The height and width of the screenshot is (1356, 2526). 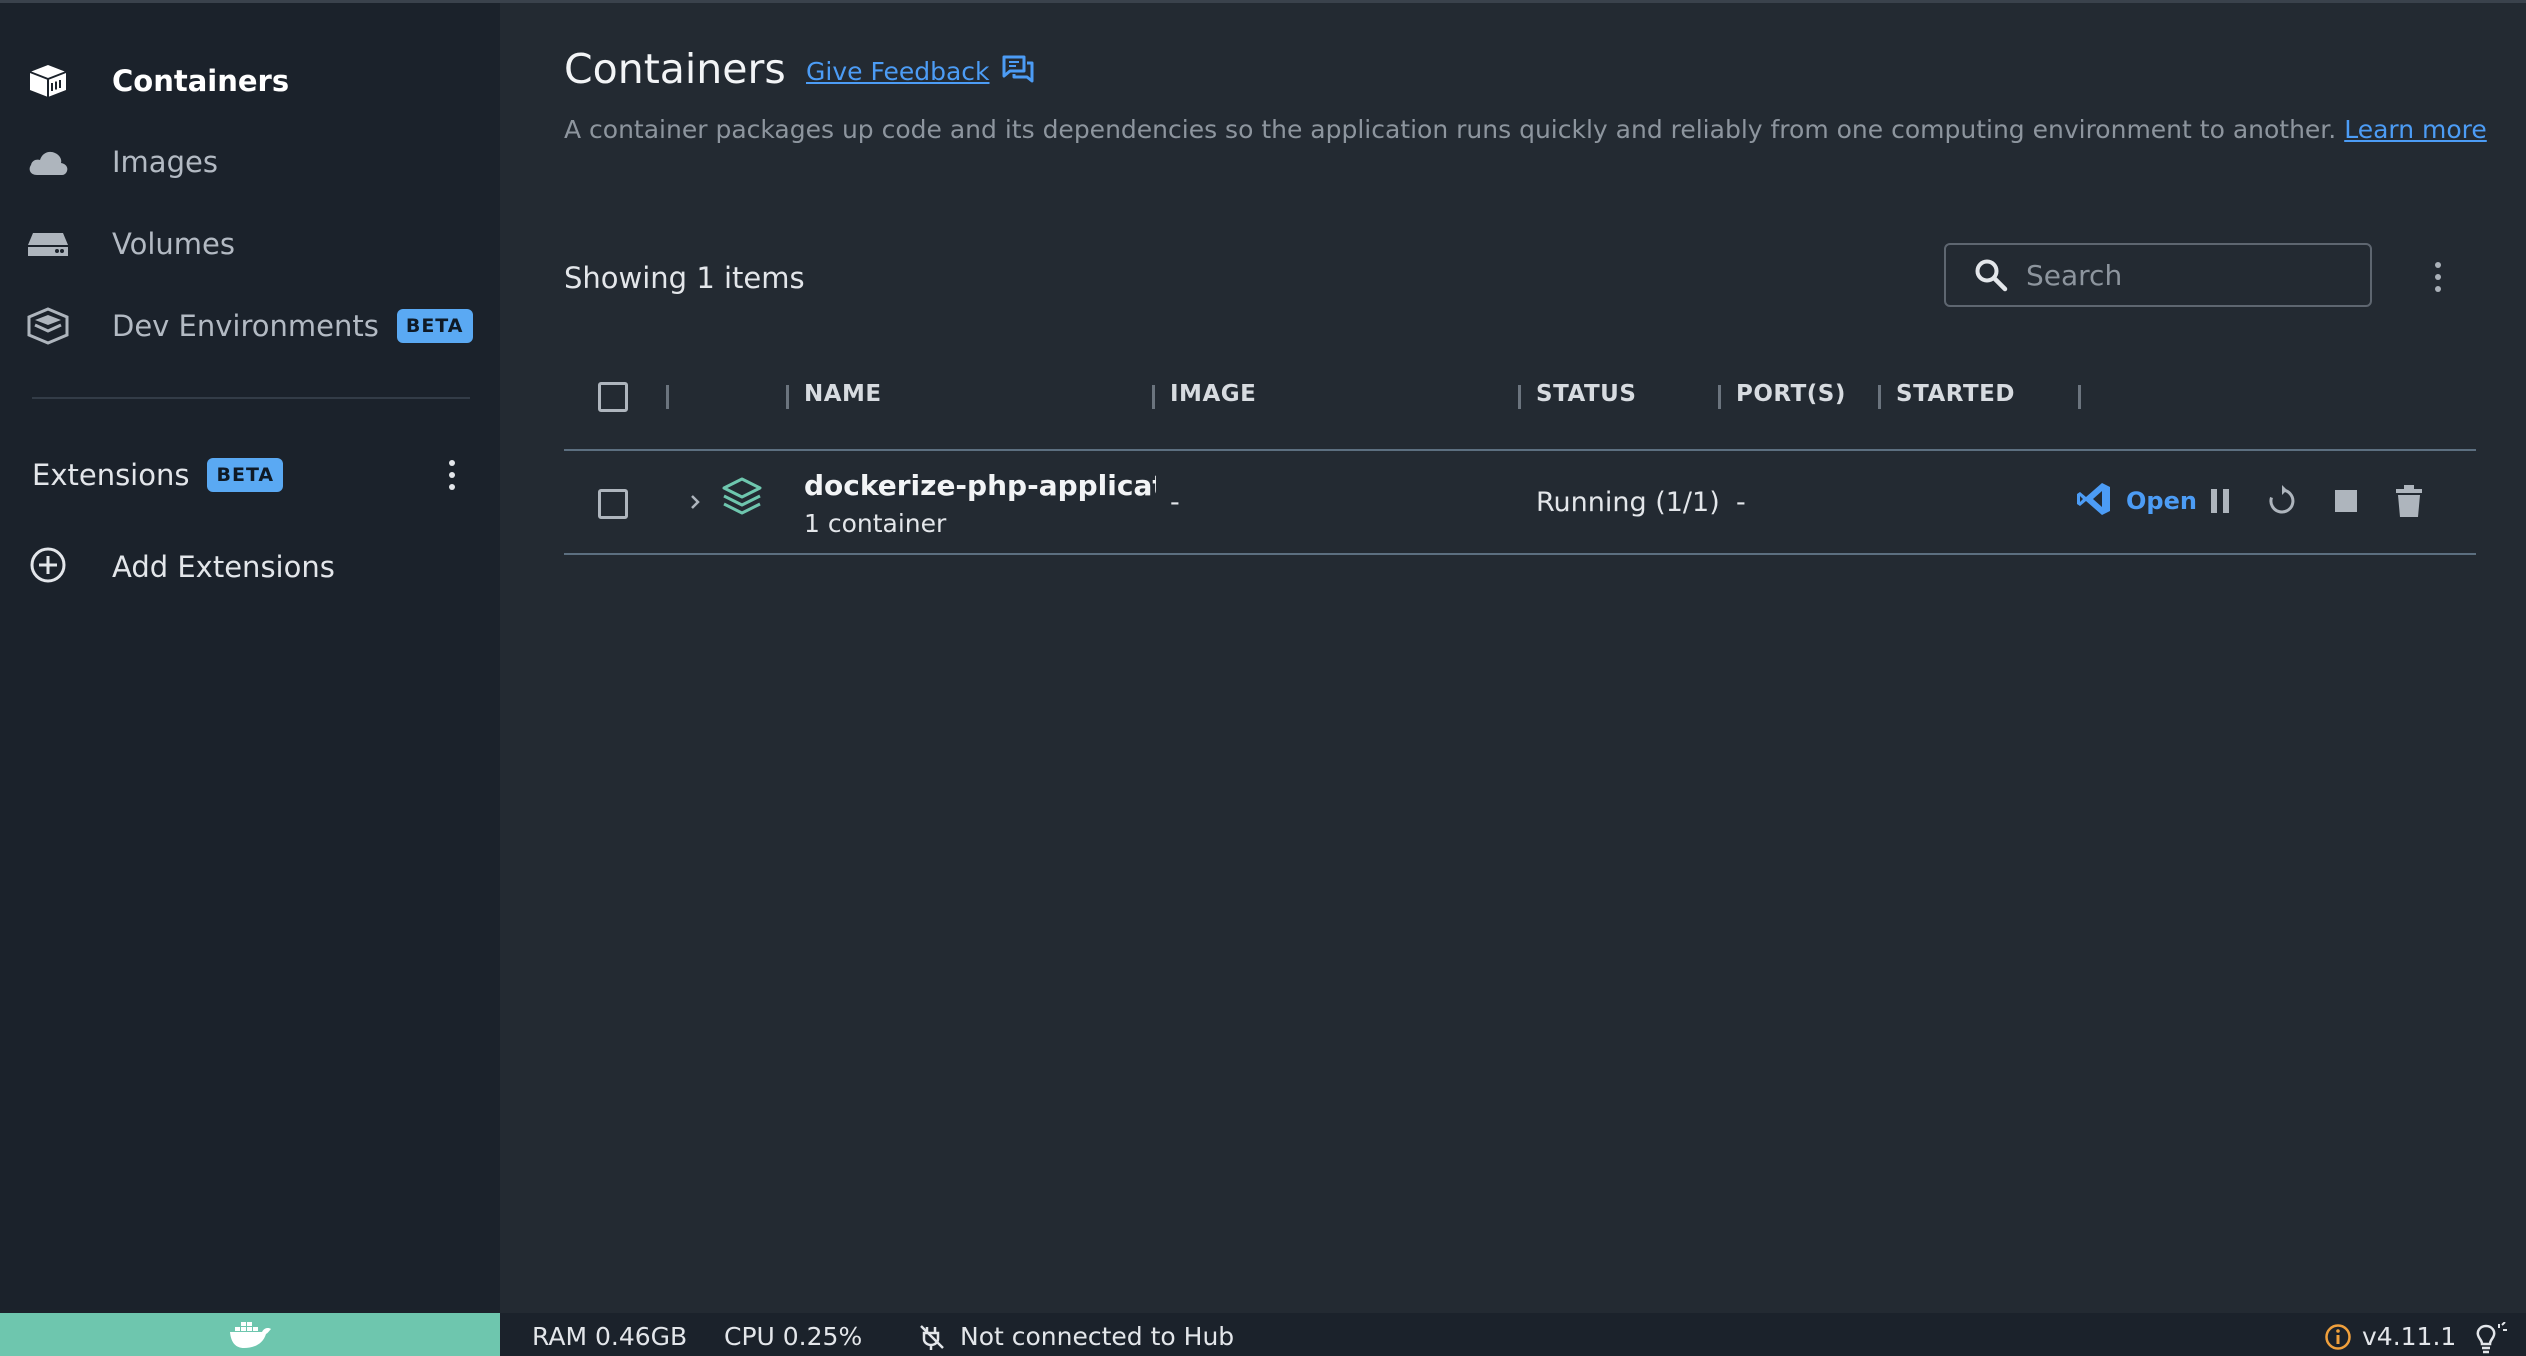 What do you see at coordinates (843, 394) in the screenshot?
I see `column-header-name: NAME` at bounding box center [843, 394].